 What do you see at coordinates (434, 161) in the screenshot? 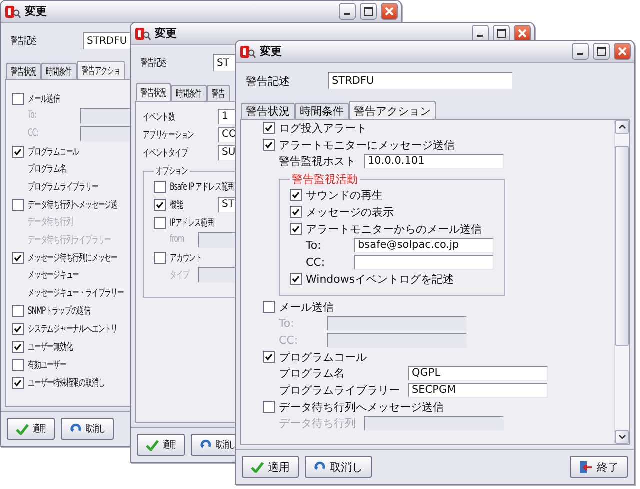
I see `input-field: 10.0.0.101` at bounding box center [434, 161].